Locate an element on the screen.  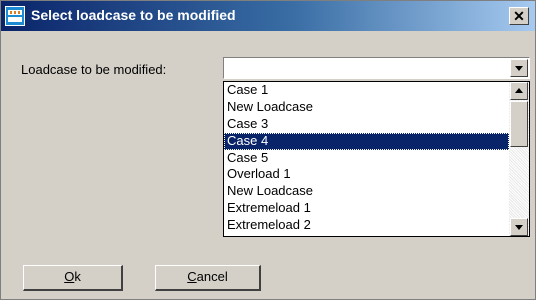
list-item: Extremeload 2 is located at coordinates (366, 225).